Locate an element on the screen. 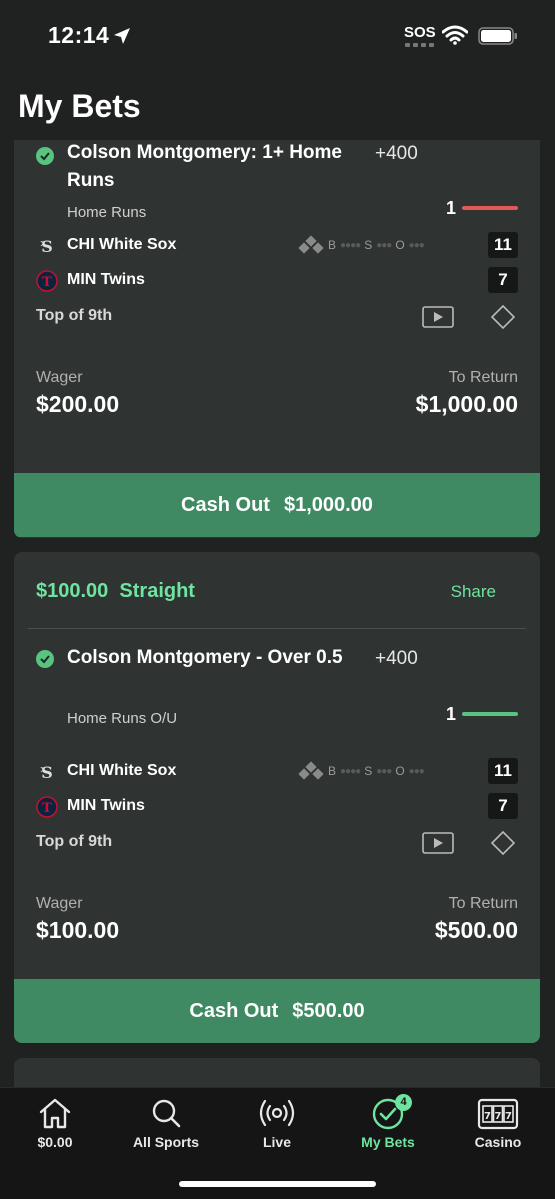 The height and width of the screenshot is (1199, 555). wager-amount: $200.00 is located at coordinates (78, 404).